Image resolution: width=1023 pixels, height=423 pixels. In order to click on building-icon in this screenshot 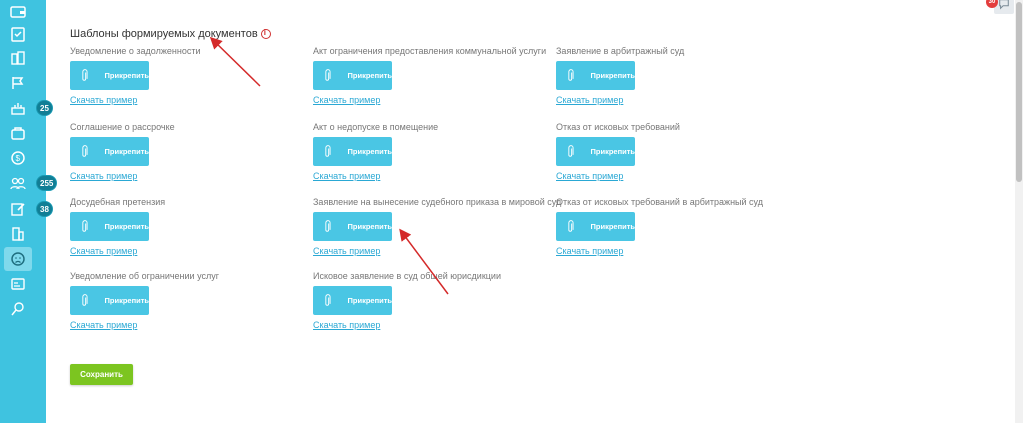, I will do `click(18, 234)`.